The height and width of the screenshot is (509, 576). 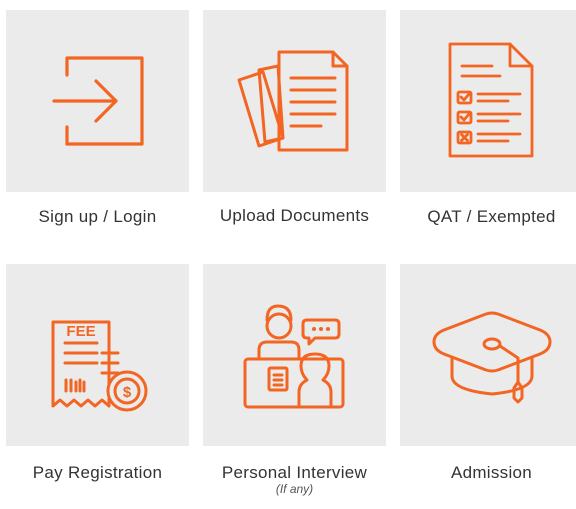 What do you see at coordinates (97, 472) in the screenshot?
I see `step-label: Pay Registration` at bounding box center [97, 472].